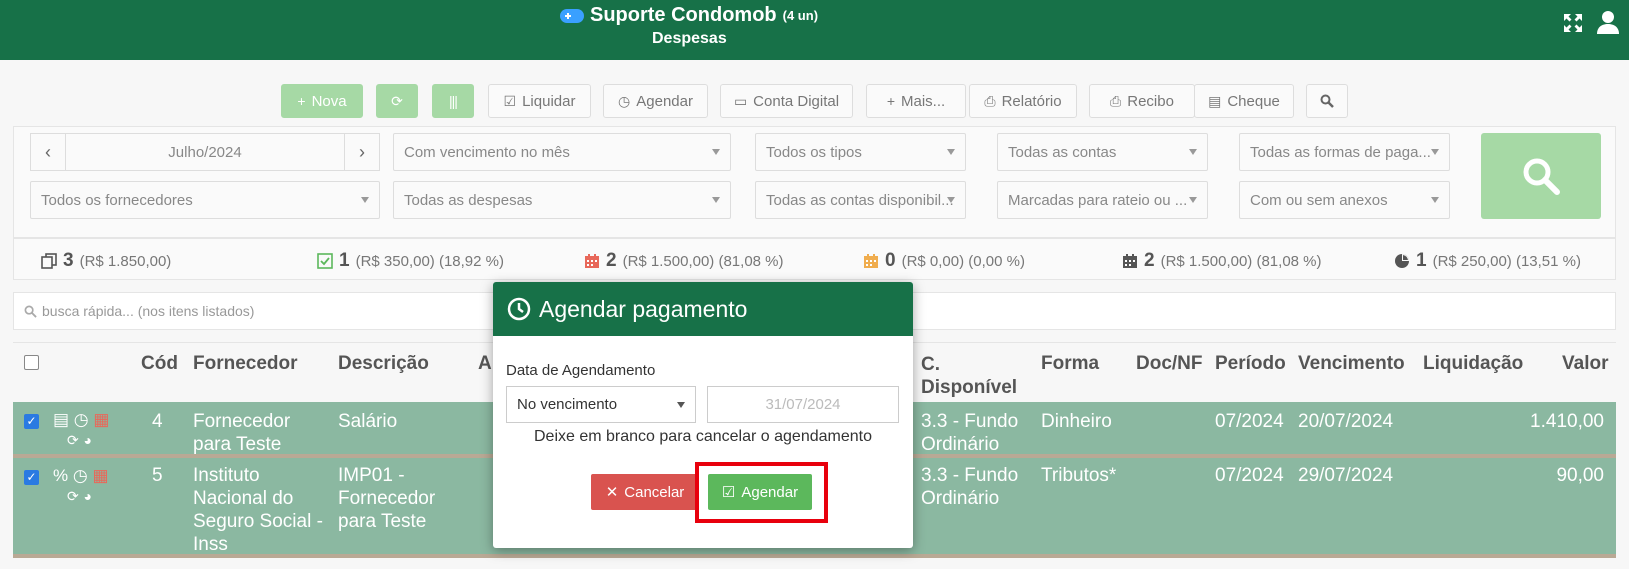 The width and height of the screenshot is (1629, 569). I want to click on search-button, so click(1541, 176).